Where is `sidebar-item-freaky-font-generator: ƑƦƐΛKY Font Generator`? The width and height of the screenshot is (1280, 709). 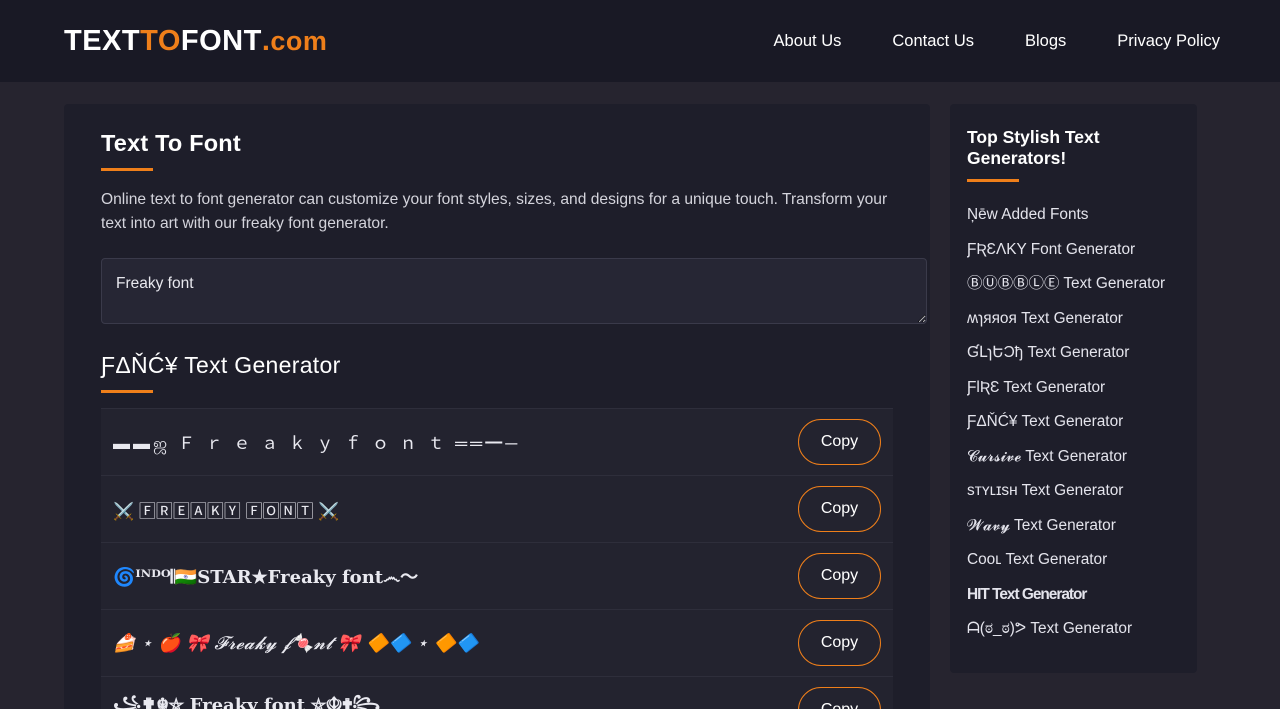
sidebar-item-freaky-font-generator: ƑƦƐΛKY Font Generator is located at coordinates (1073, 250).